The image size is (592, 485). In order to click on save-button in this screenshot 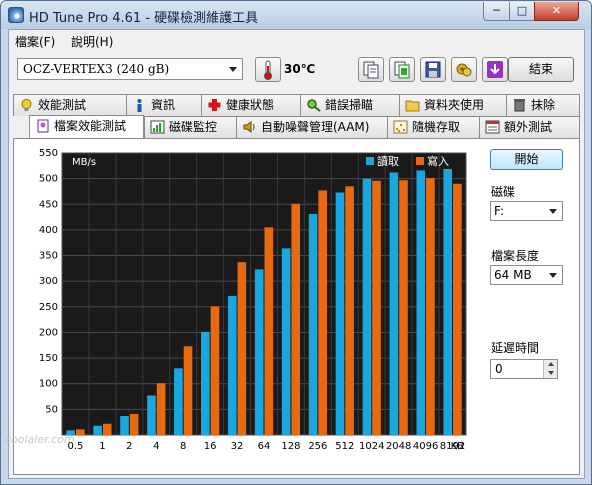, I will do `click(433, 69)`.